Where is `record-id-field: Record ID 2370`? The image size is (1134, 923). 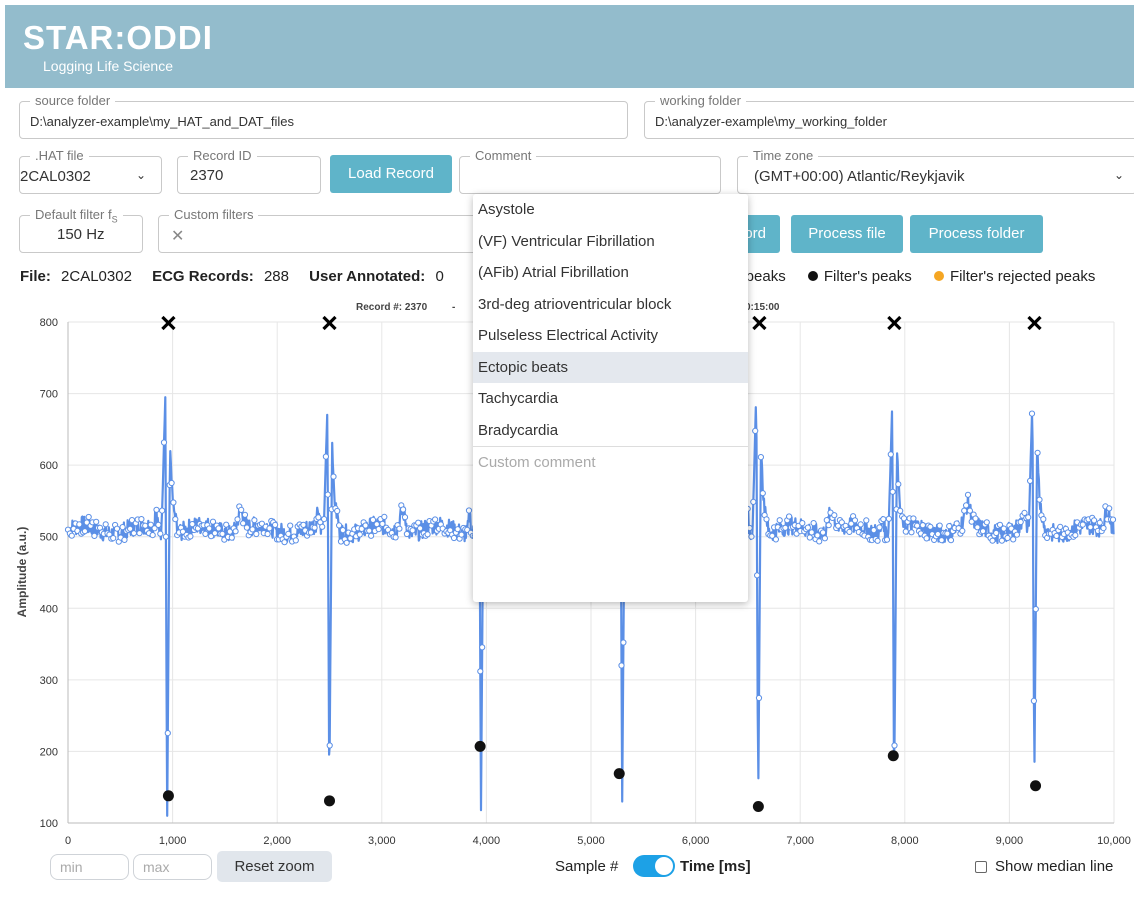 record-id-field: Record ID 2370 is located at coordinates (249, 171).